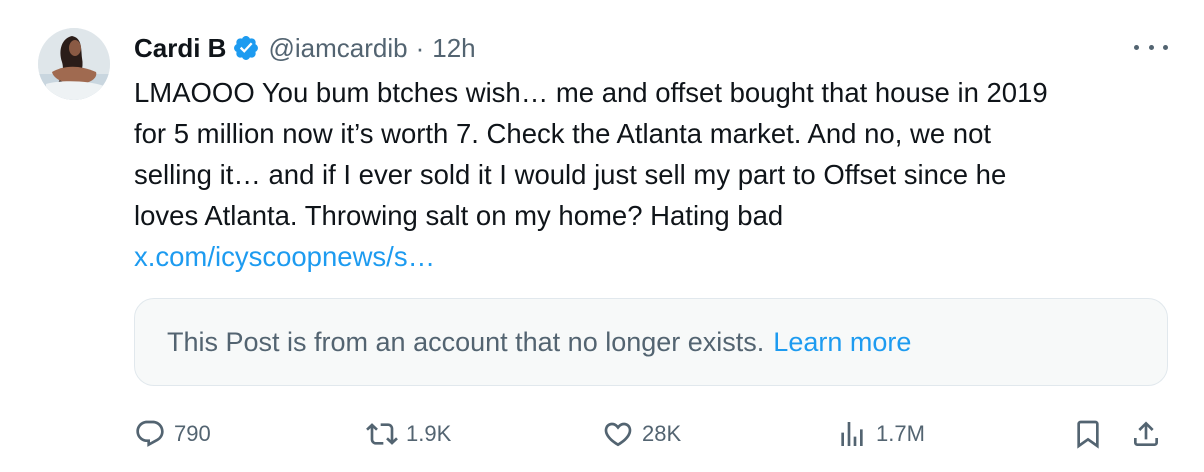 This screenshot has width=1204, height=472. Describe the element at coordinates (192, 433) in the screenshot. I see `reply-count: 790` at that location.